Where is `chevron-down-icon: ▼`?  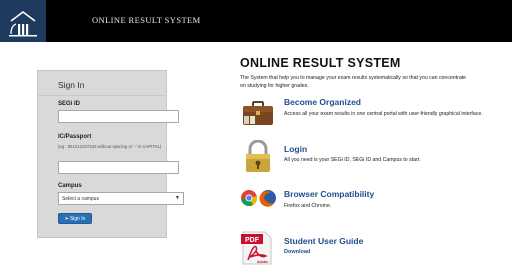 chevron-down-icon: ▼ is located at coordinates (177, 198).